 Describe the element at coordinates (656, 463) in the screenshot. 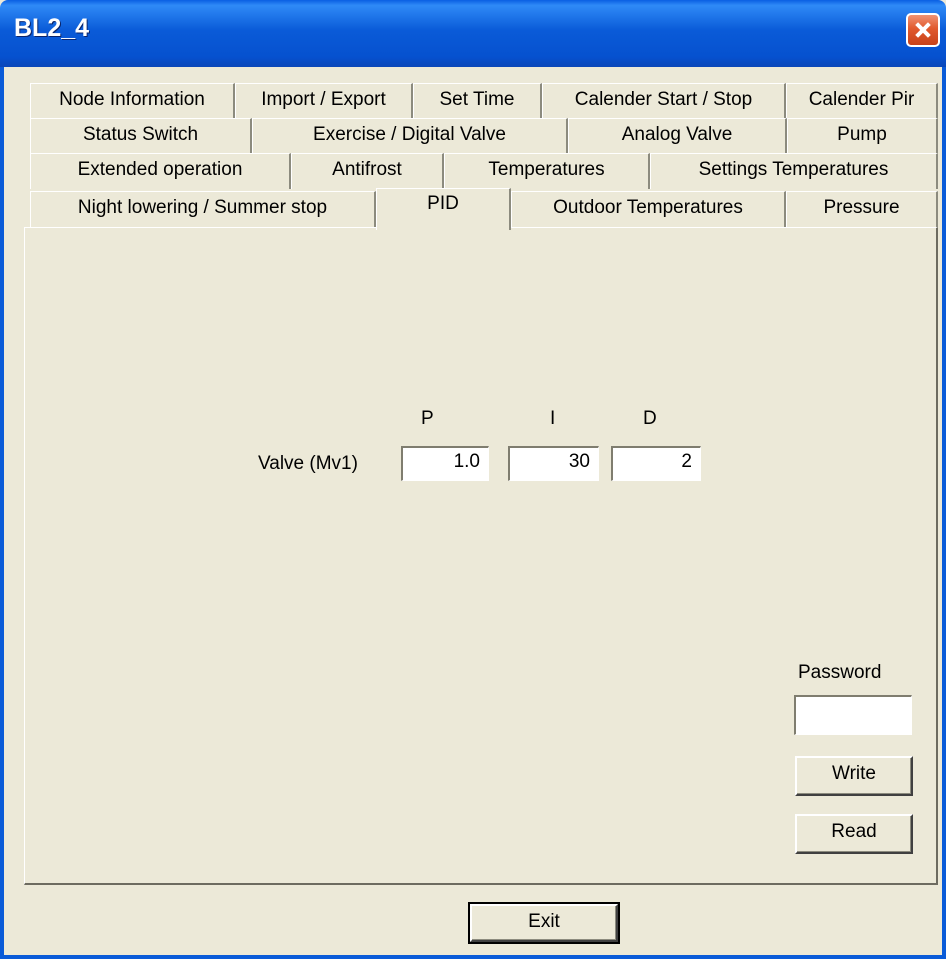

I see `d-value-field: 2` at that location.